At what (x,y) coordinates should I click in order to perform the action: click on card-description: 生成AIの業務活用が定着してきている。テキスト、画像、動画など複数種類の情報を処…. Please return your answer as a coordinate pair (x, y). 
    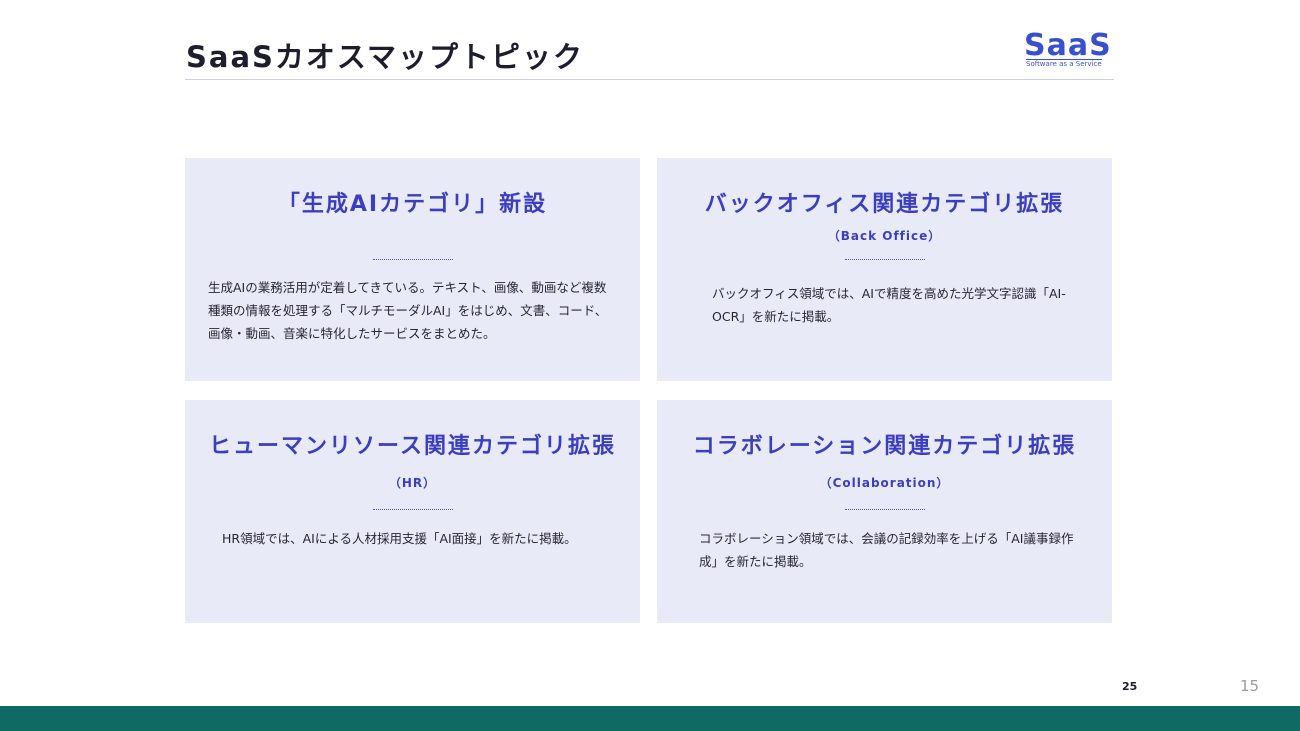
    Looking at the image, I should click on (408, 310).